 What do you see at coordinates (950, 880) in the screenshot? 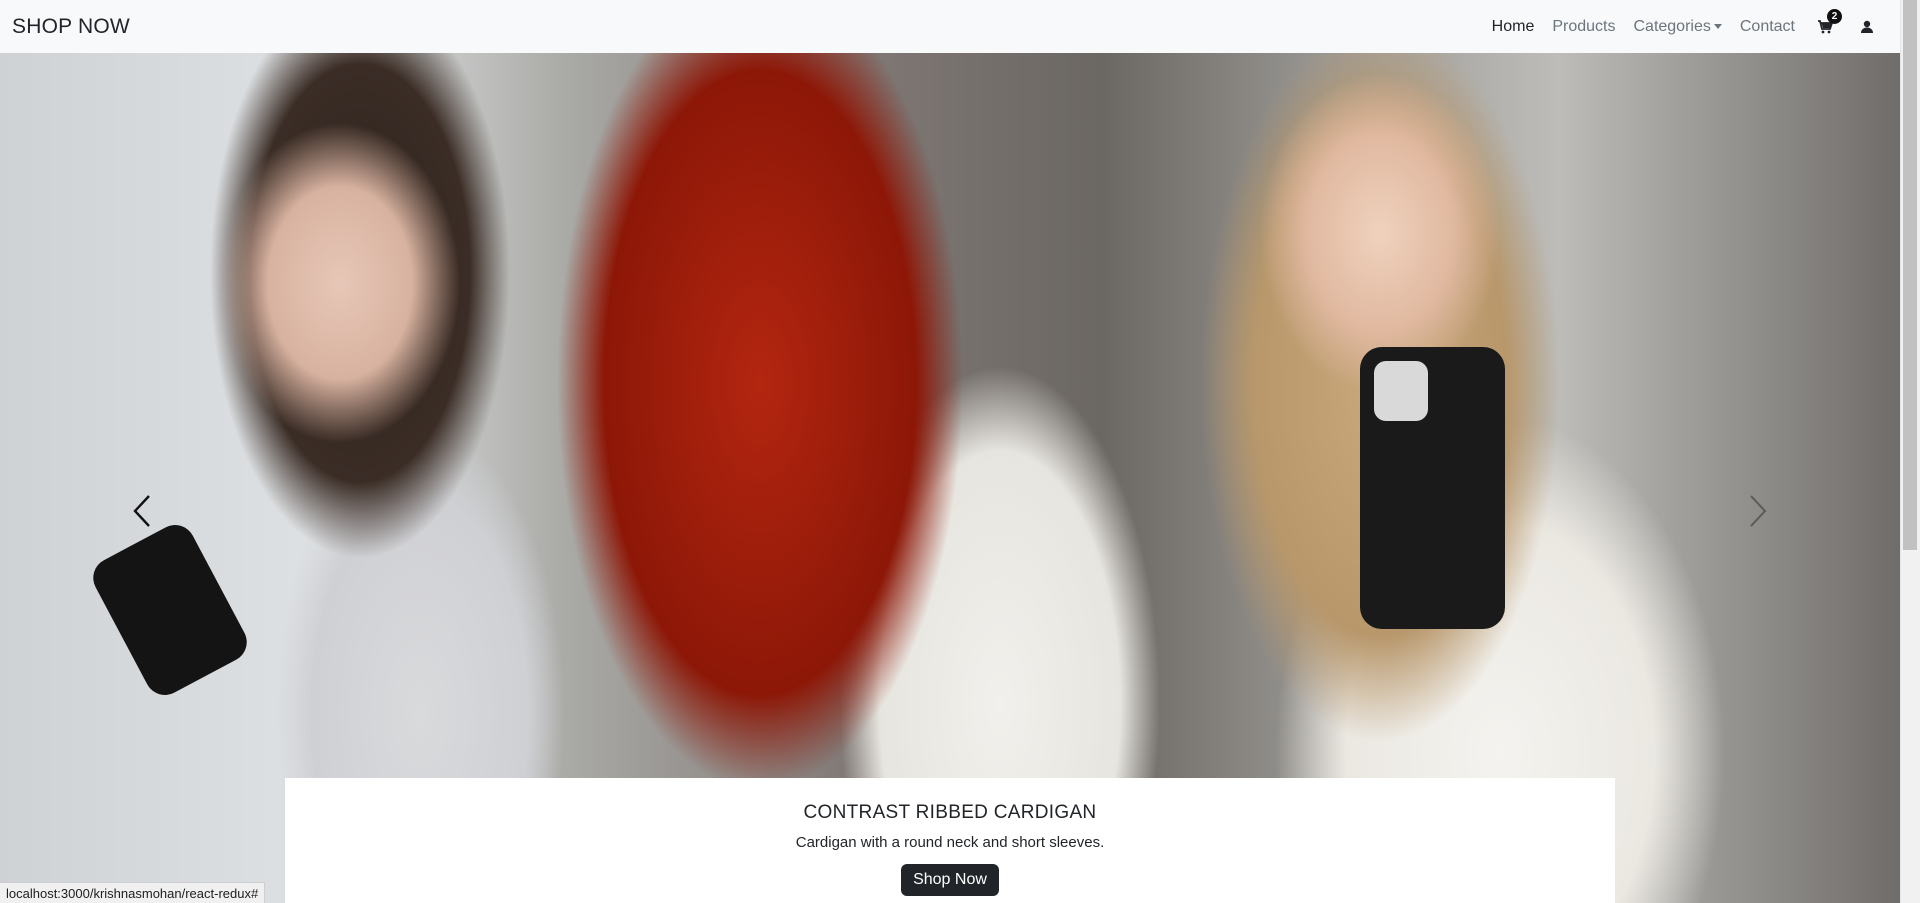
I see `shop-now-button: Shop Now` at bounding box center [950, 880].